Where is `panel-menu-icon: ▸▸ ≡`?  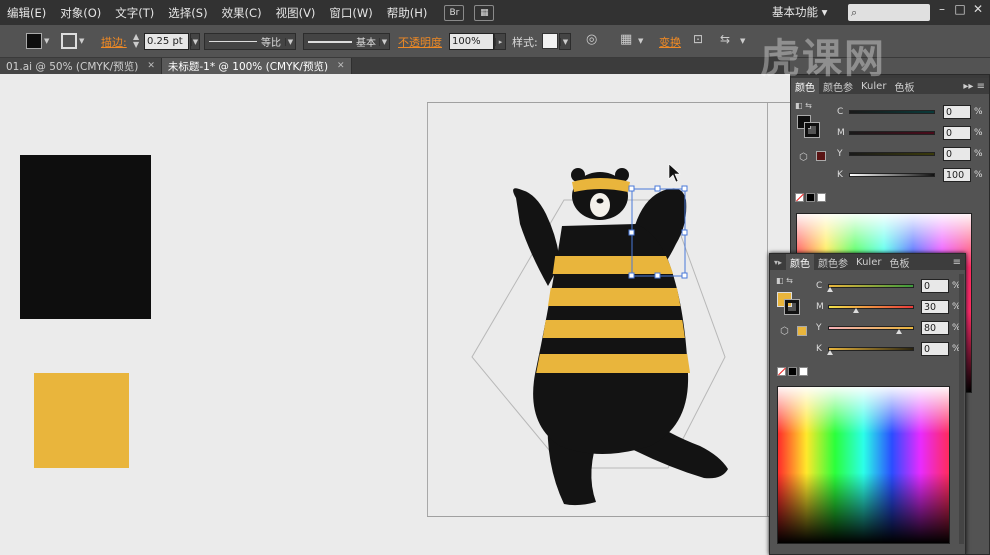
panel-menu-icon: ▸▸ ≡ is located at coordinates (976, 86).